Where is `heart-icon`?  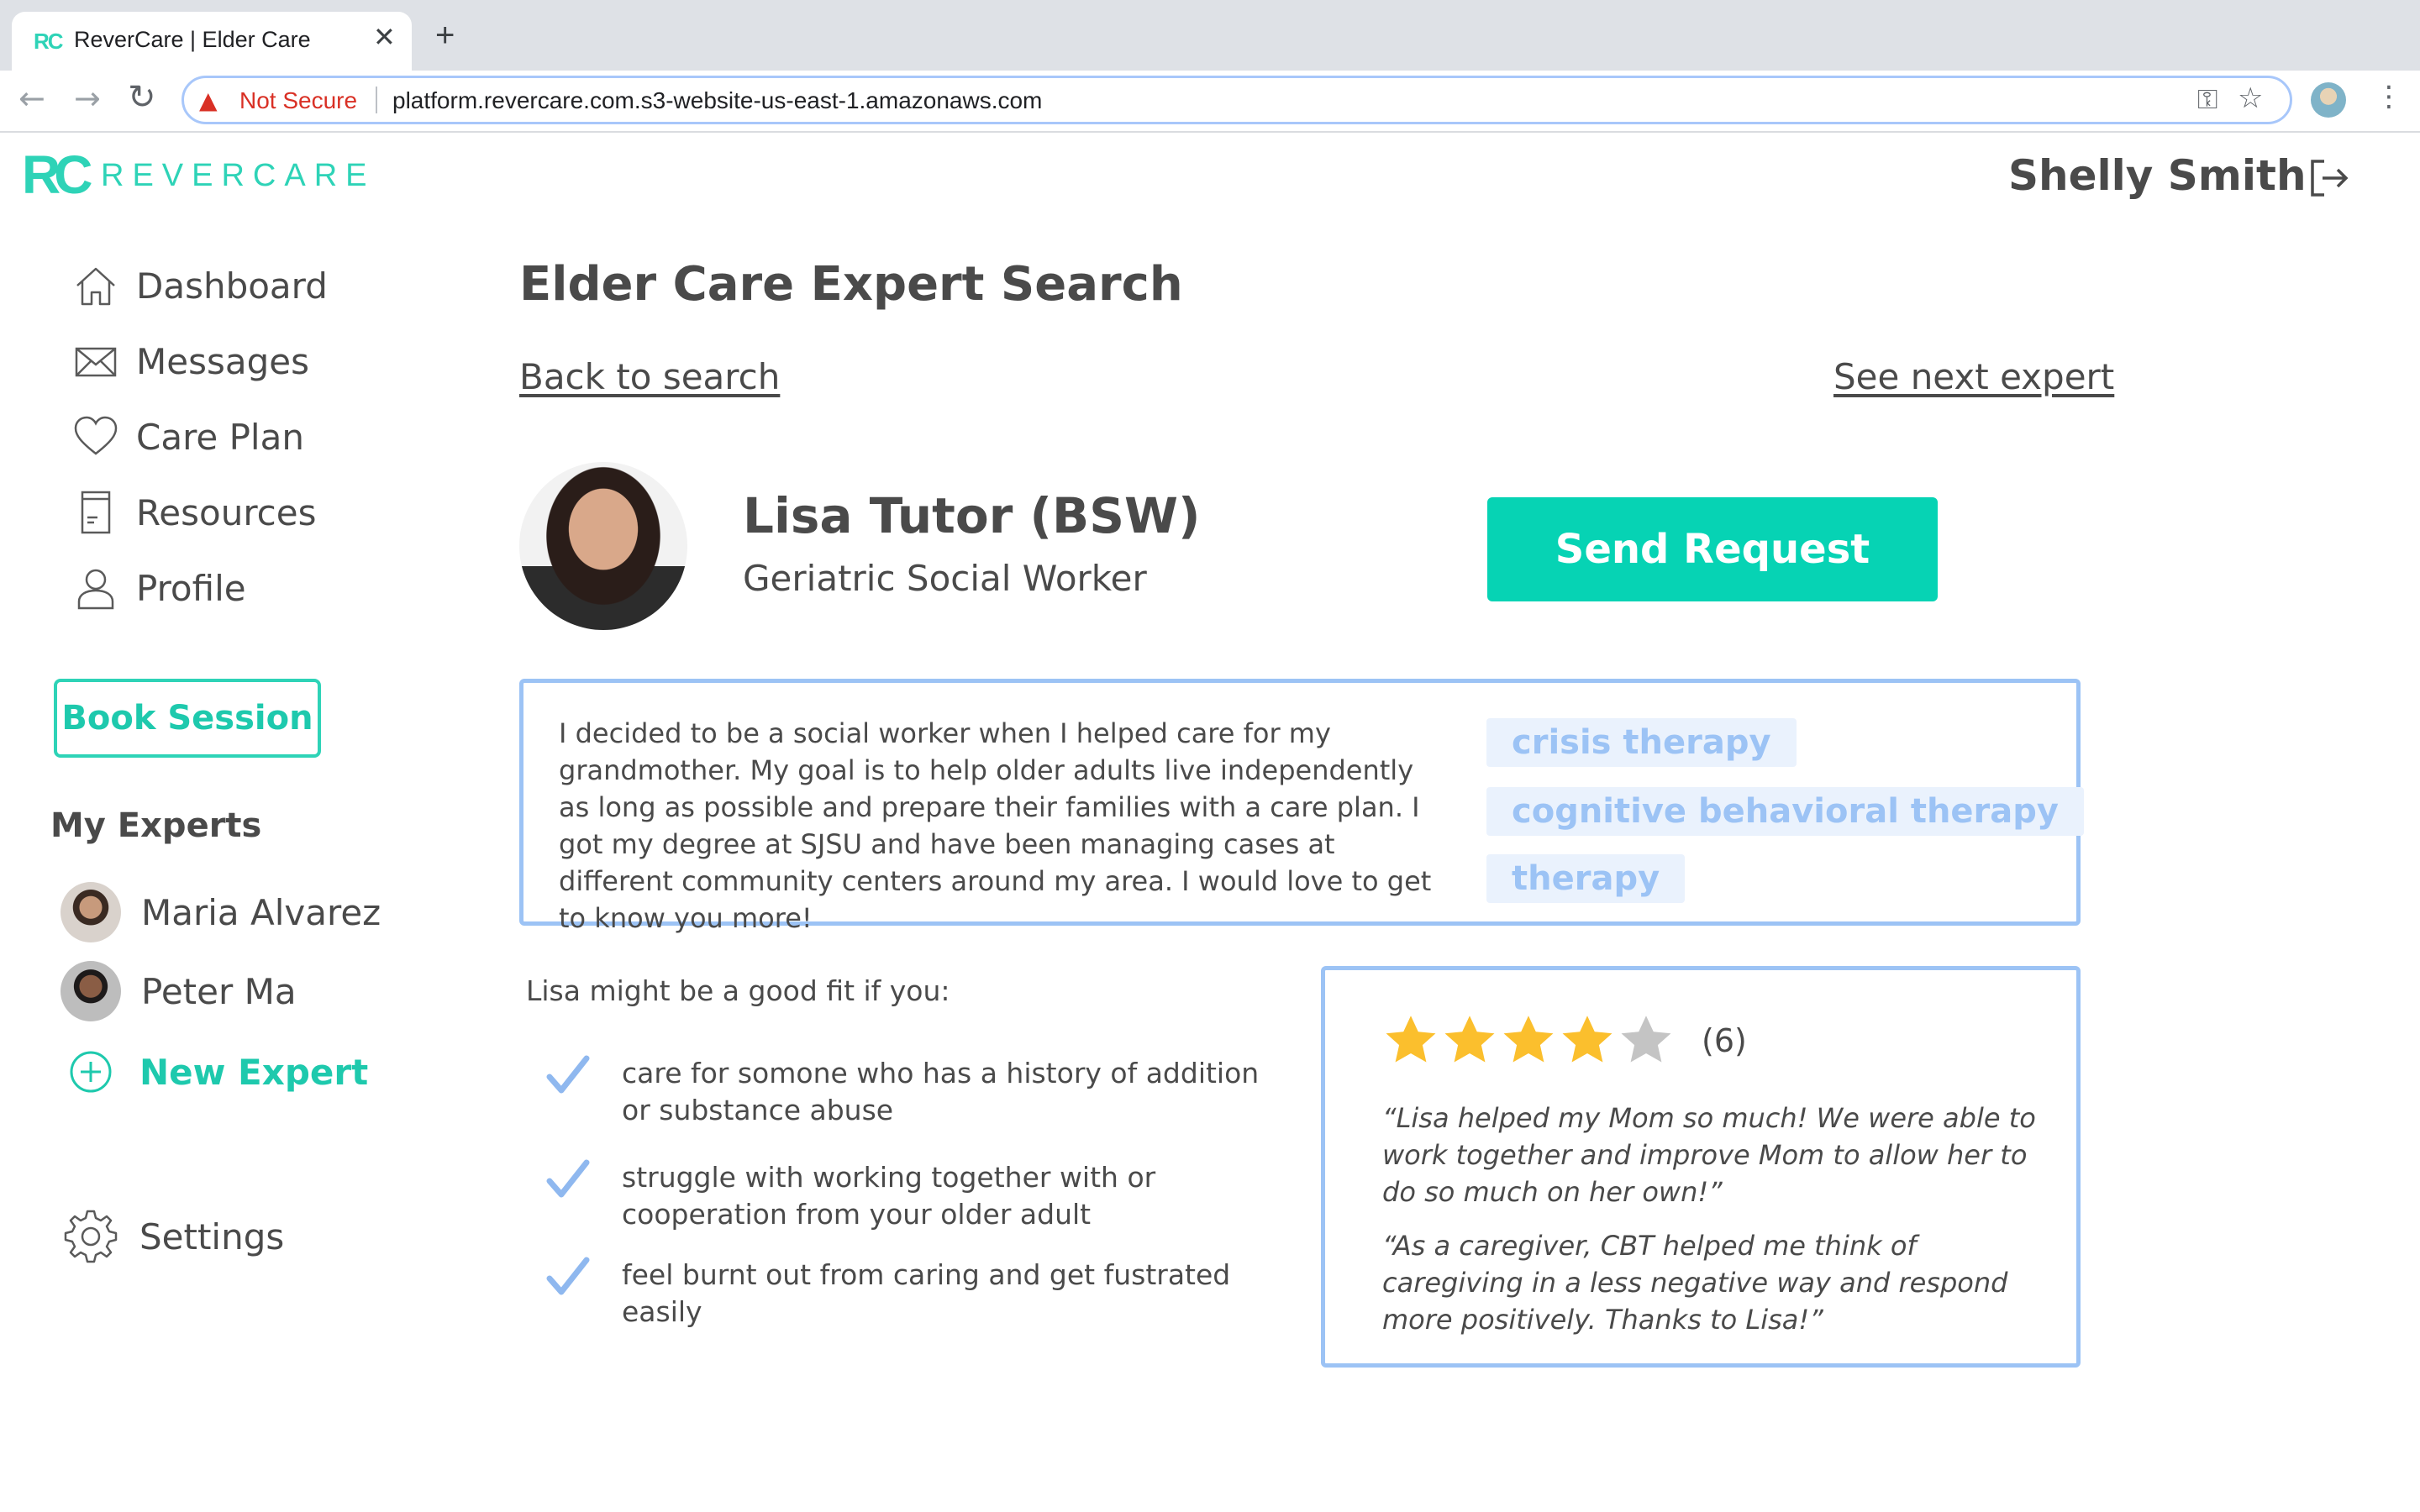
heart-icon is located at coordinates (96, 435).